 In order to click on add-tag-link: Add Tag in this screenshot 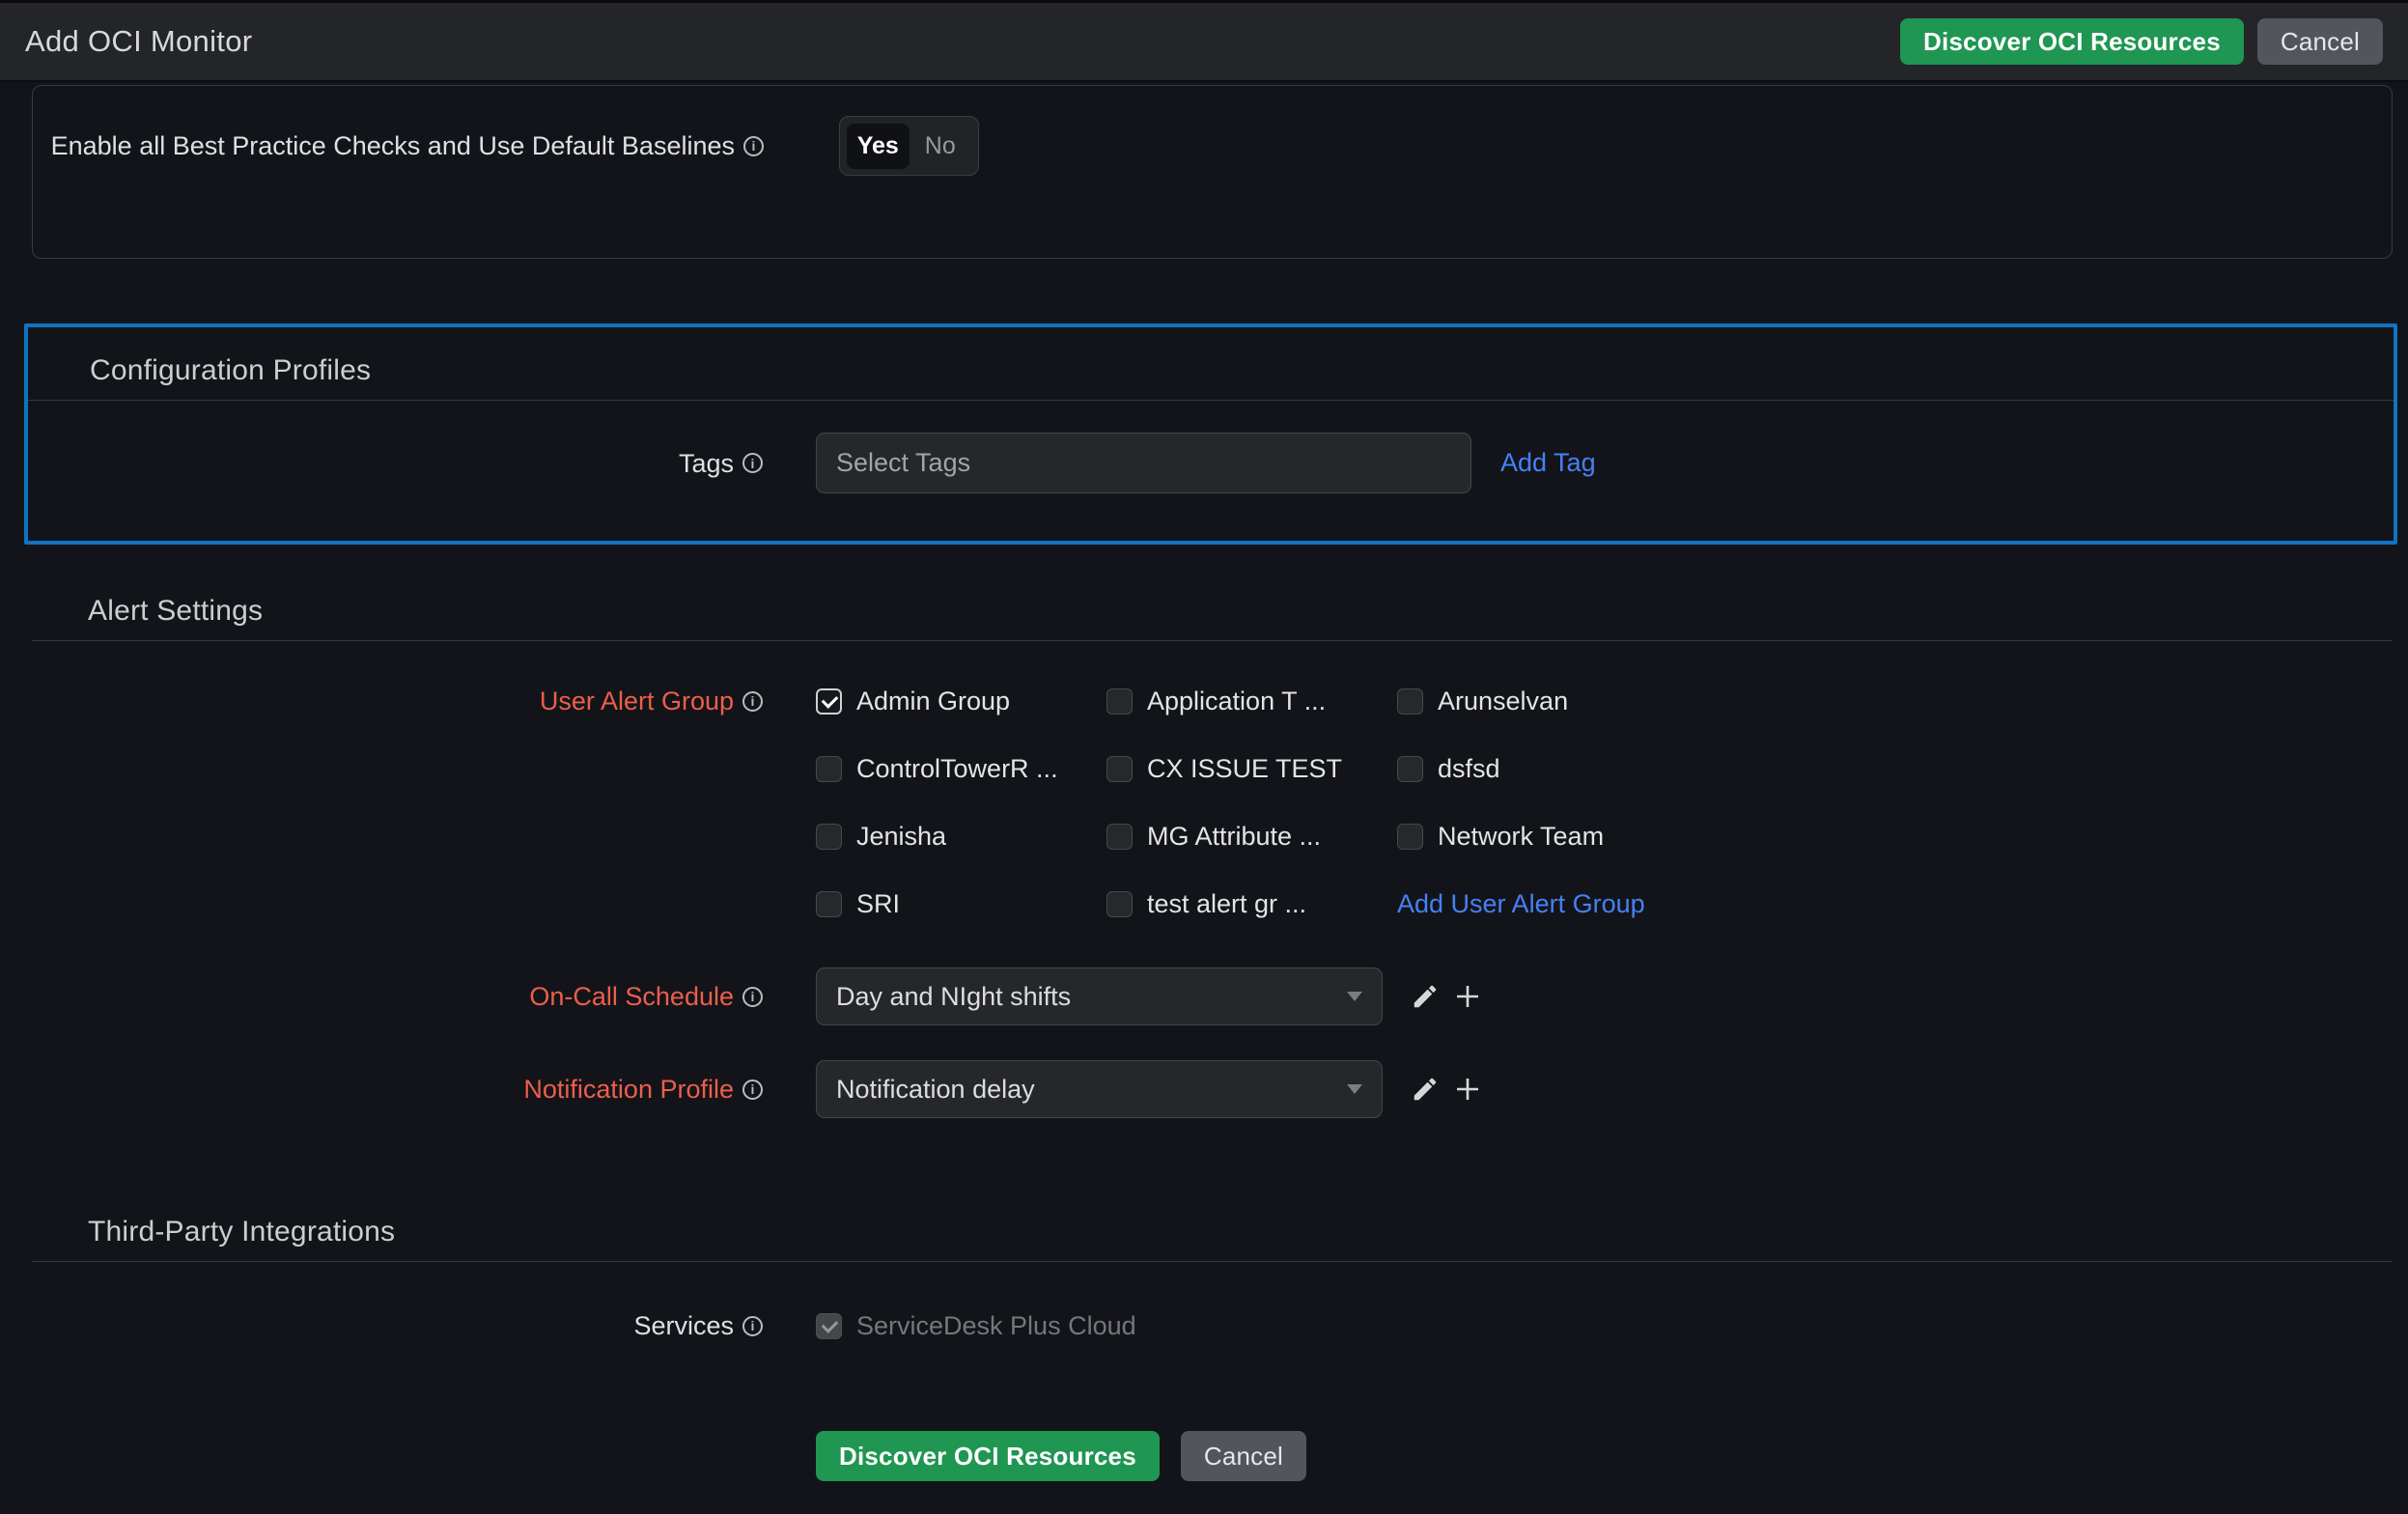, I will do `click(1548, 463)`.